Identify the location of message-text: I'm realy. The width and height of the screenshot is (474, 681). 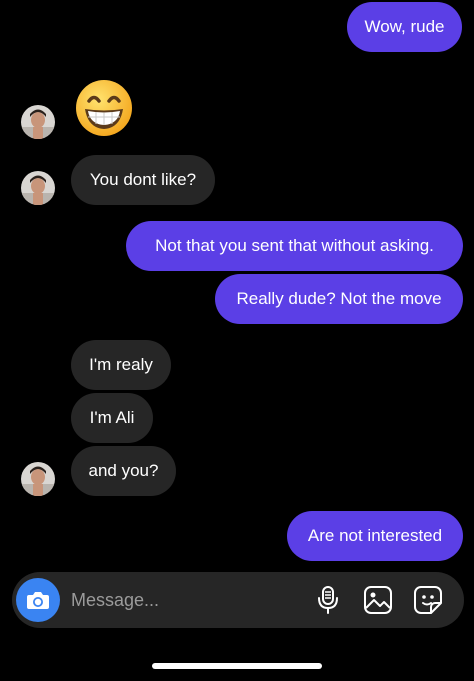
(121, 364).